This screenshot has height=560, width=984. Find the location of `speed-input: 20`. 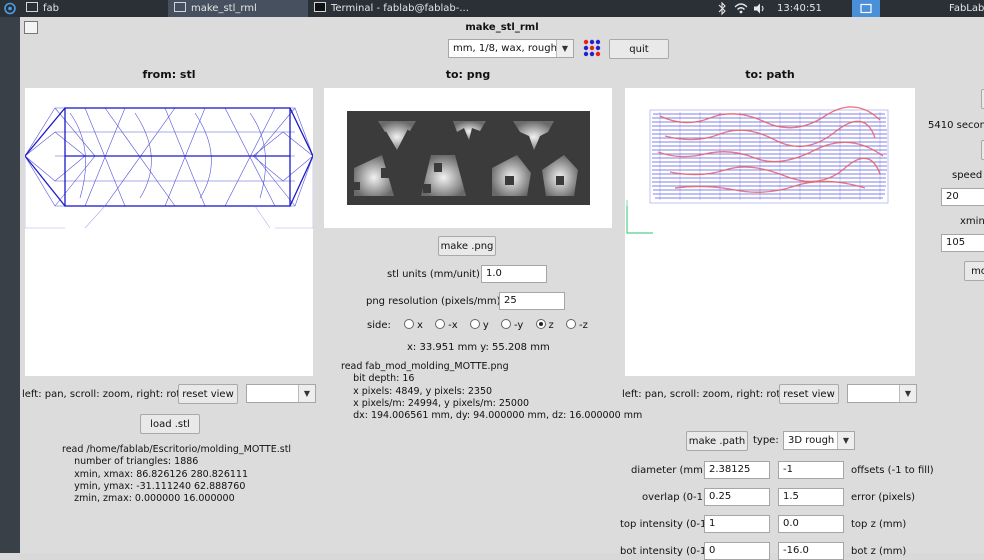

speed-input: 20 is located at coordinates (962, 197).